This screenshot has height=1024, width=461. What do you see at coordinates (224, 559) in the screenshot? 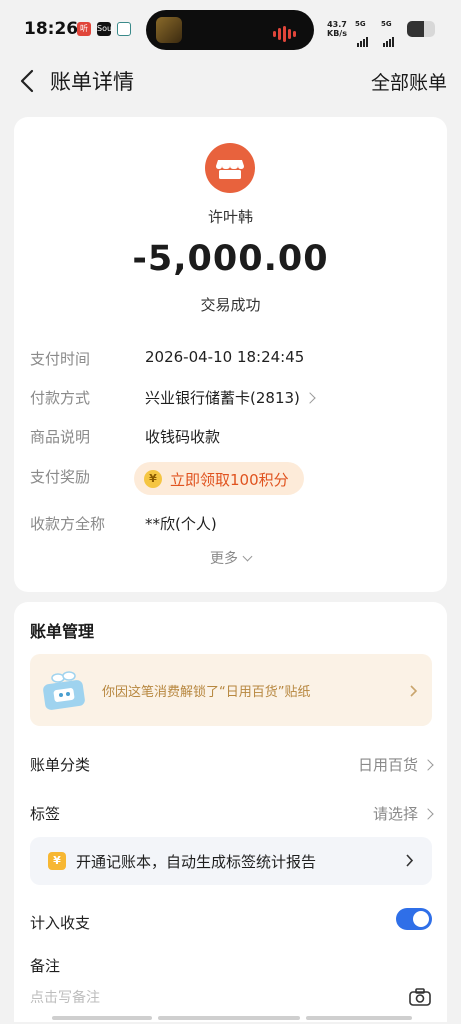
I see `more-label: 更多` at bounding box center [224, 559].